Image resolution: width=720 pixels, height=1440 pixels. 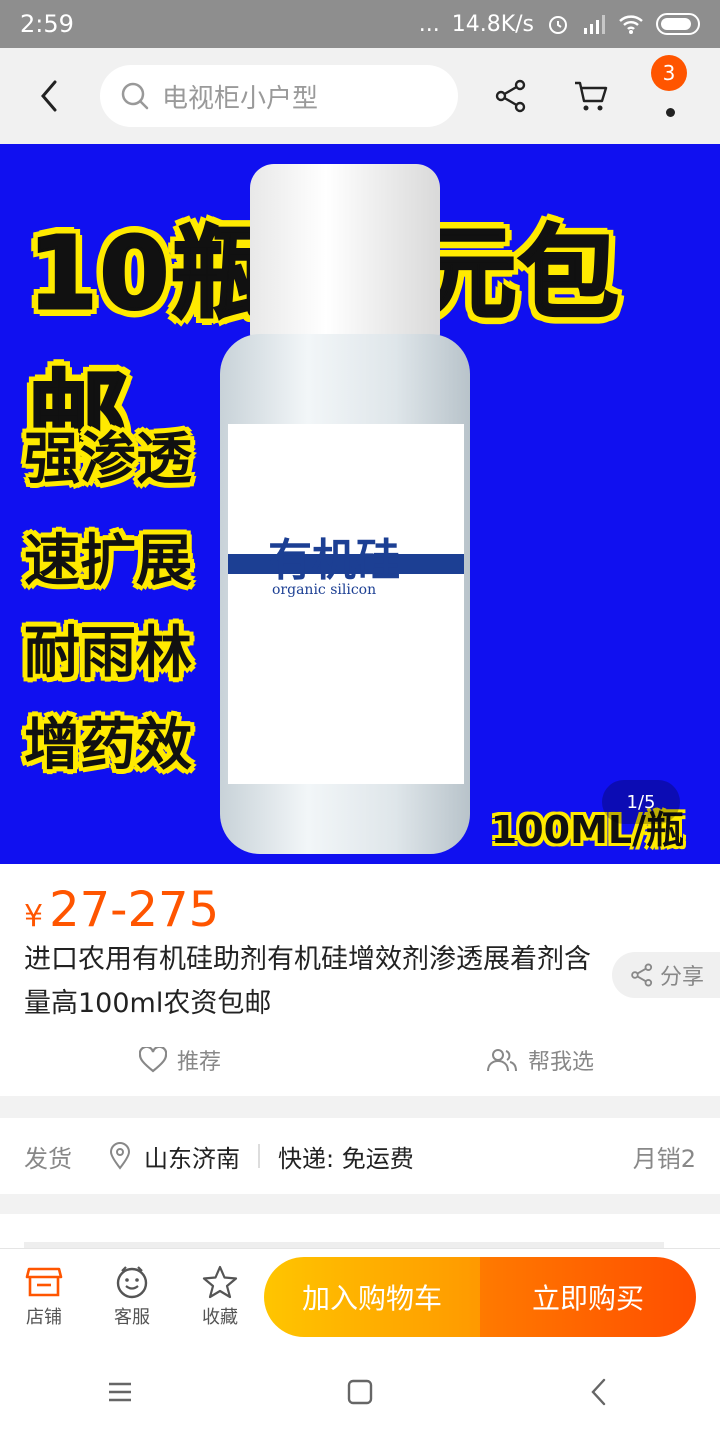 I want to click on back-button, so click(x=50, y=96).